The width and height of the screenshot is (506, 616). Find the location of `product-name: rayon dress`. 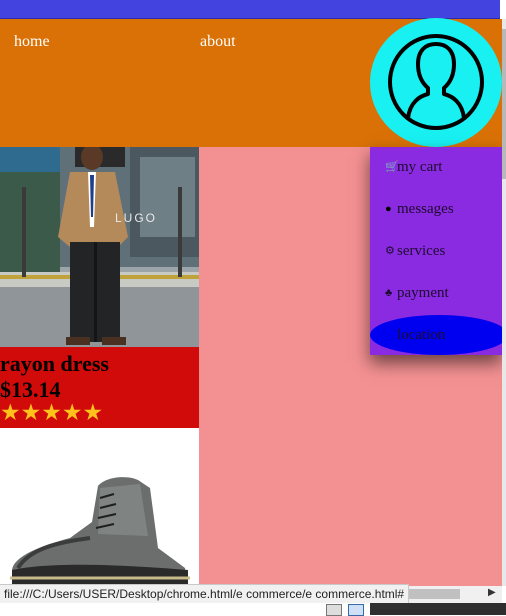

product-name: rayon dress is located at coordinates (54, 363).